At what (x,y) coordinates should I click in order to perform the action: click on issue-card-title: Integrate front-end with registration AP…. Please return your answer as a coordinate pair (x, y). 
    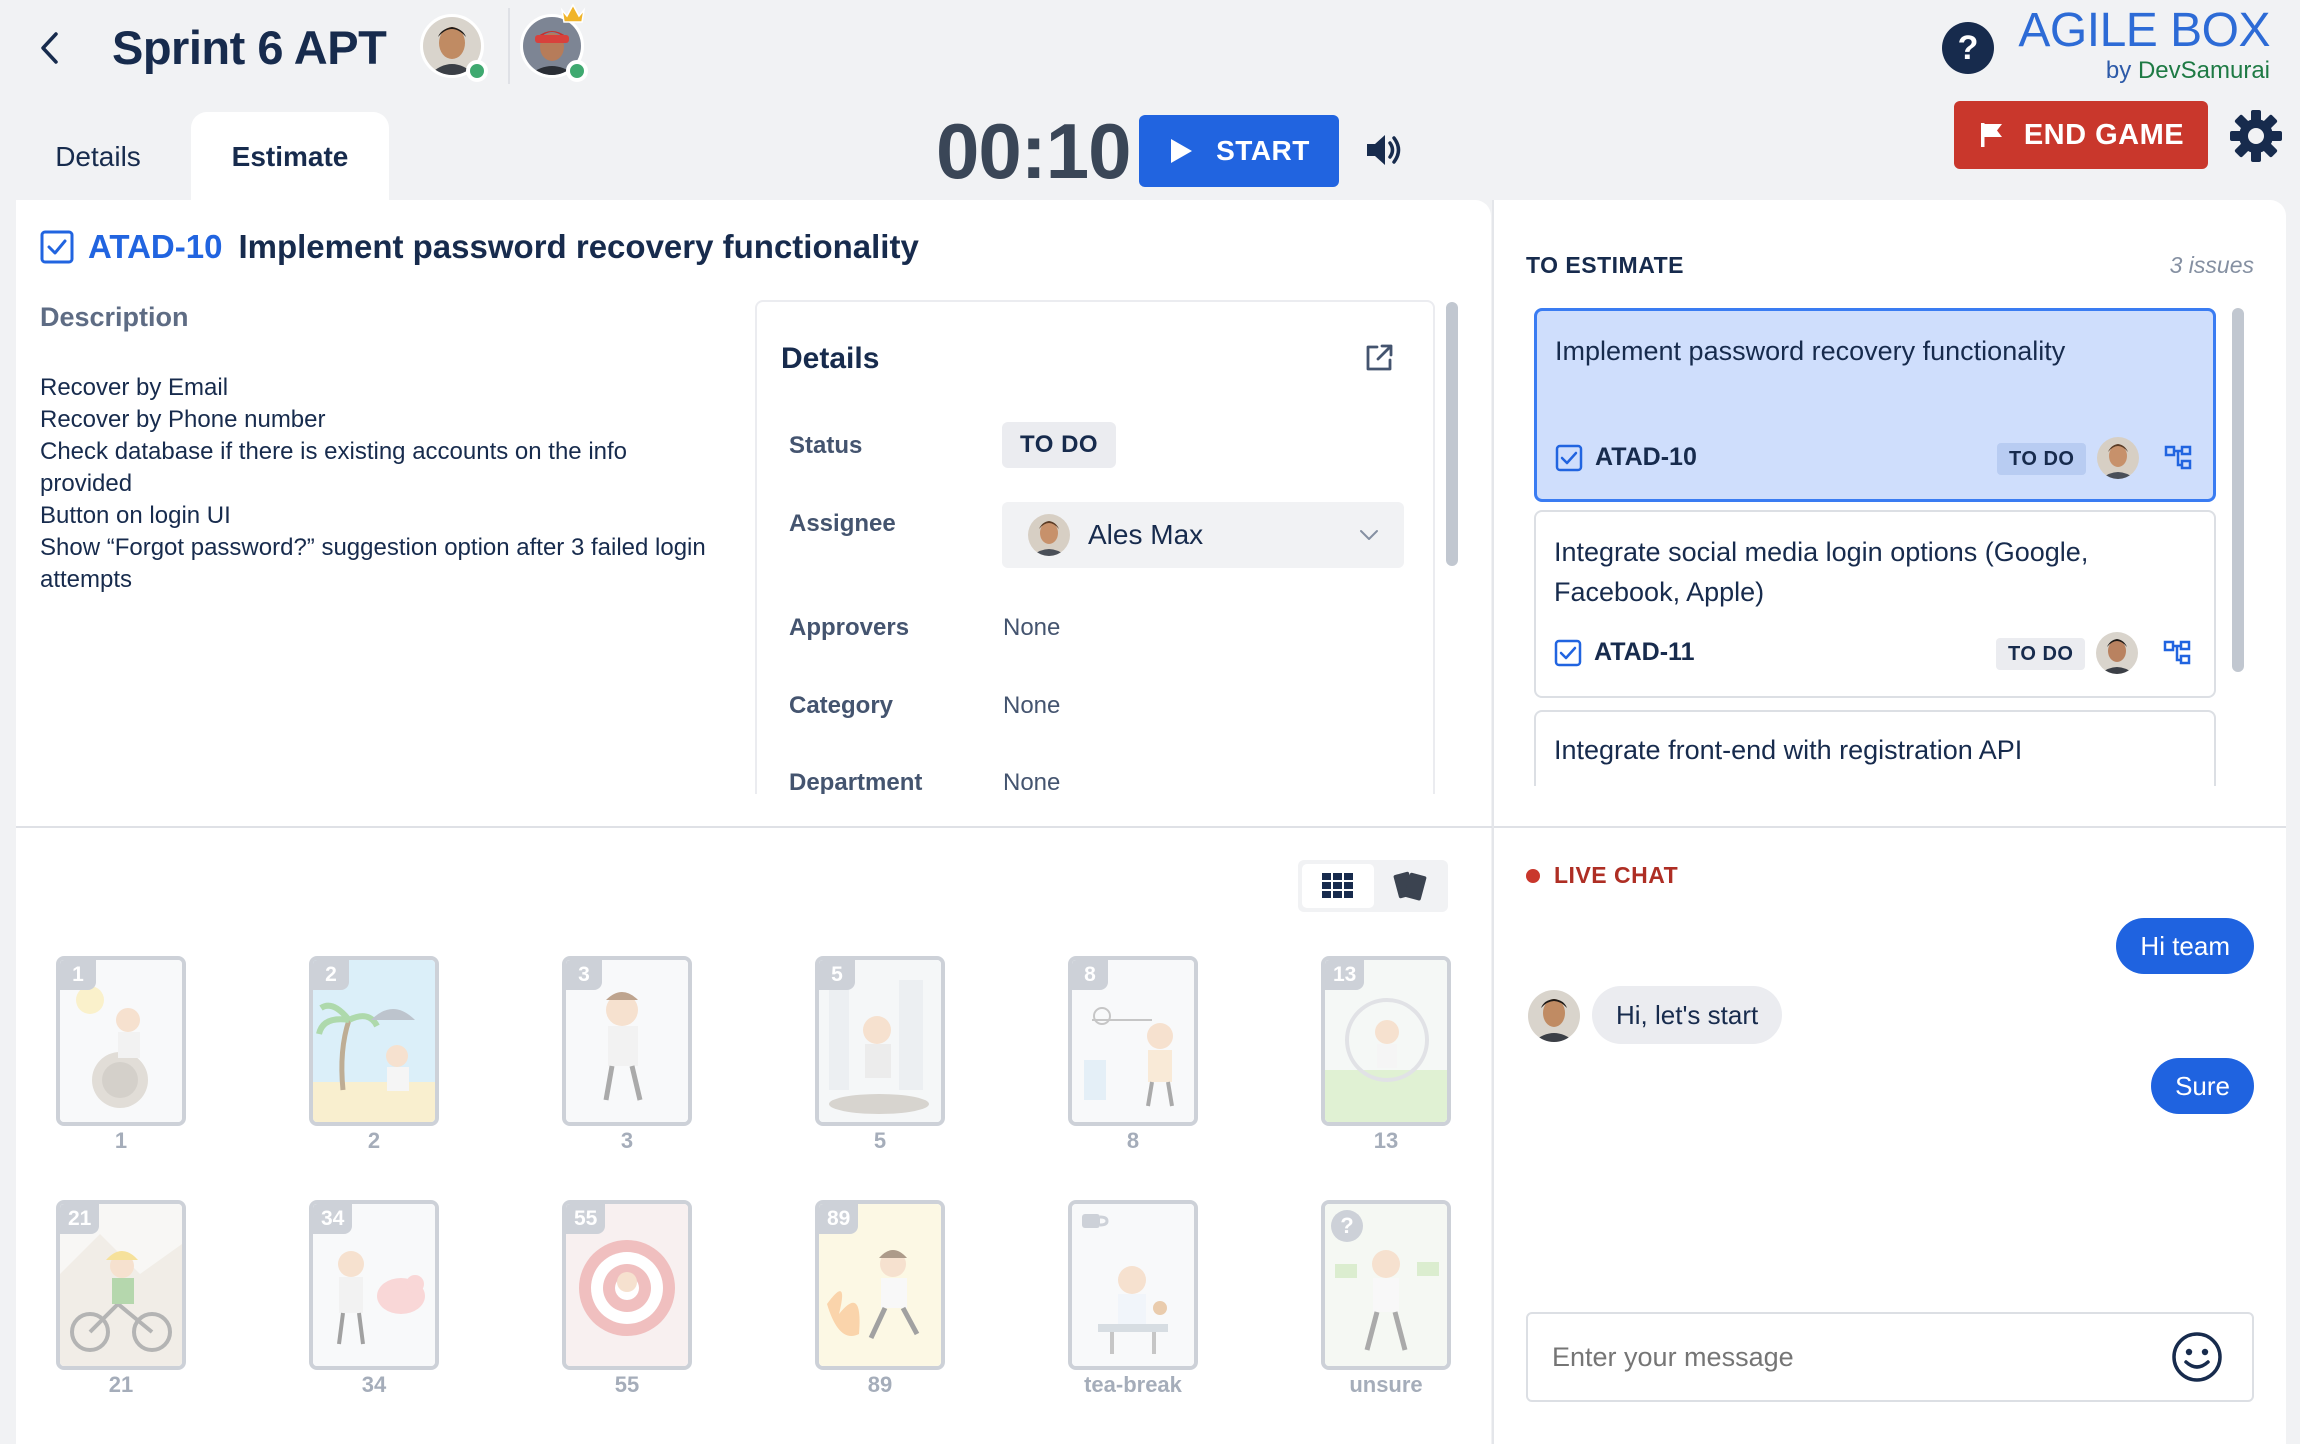
    Looking at the image, I should click on (1788, 750).